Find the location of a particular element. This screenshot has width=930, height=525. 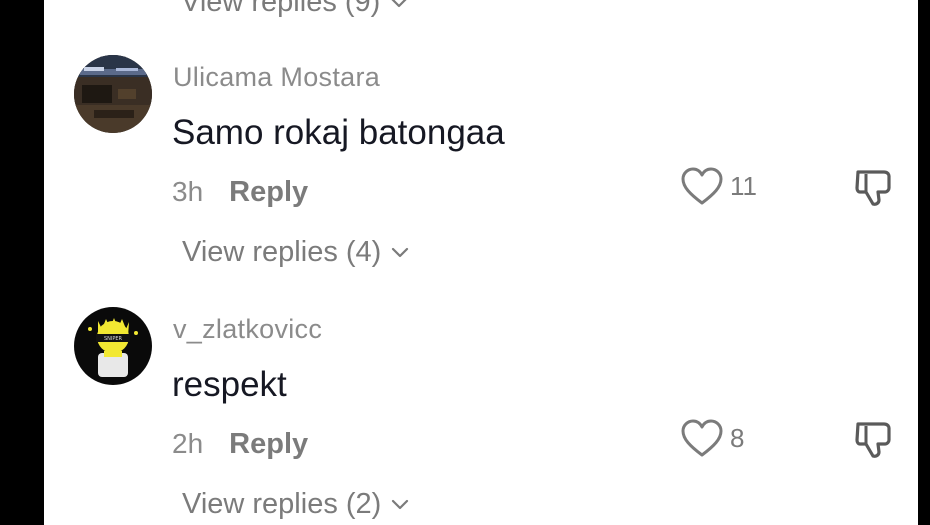

avatar: SNIPER is located at coordinates (113, 346).